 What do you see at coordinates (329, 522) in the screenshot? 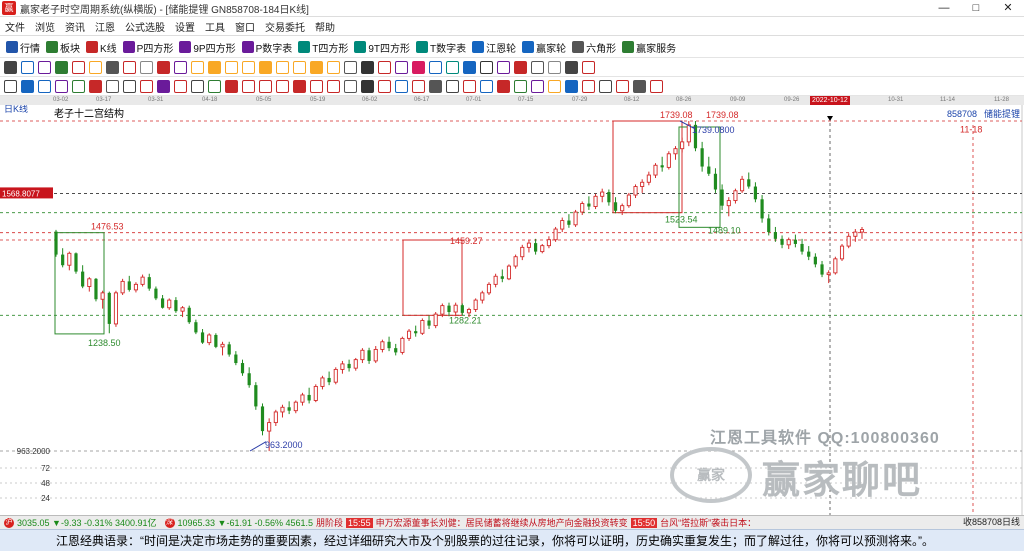
I see `news-fragment: 朋阶段` at bounding box center [329, 522].